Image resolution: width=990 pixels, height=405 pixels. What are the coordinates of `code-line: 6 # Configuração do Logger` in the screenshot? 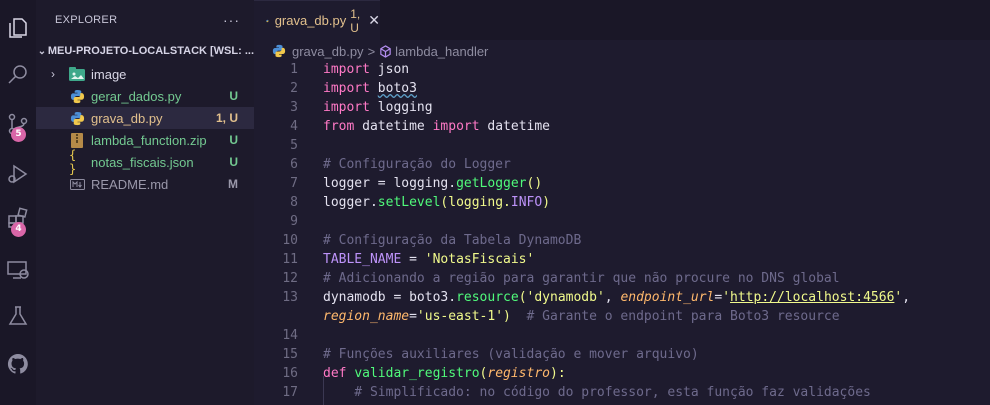 It's located at (622, 166).